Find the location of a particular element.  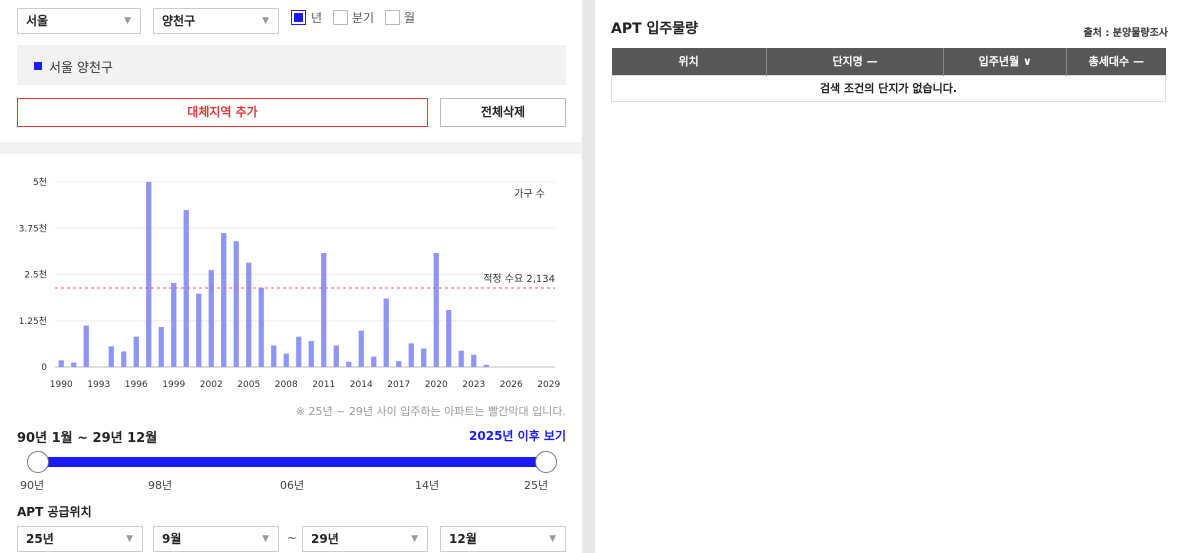

after-2025-link: 2025년 이후 보기 is located at coordinates (517, 435).